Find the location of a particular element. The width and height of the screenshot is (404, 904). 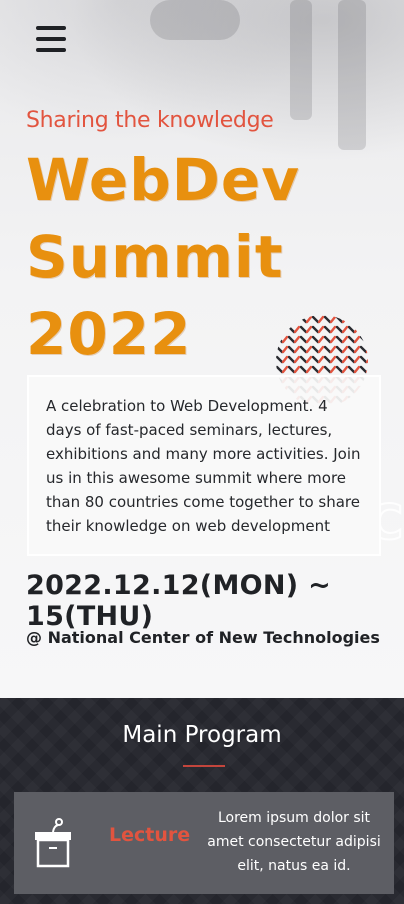

event-title-line: WebDev is located at coordinates (163, 180).